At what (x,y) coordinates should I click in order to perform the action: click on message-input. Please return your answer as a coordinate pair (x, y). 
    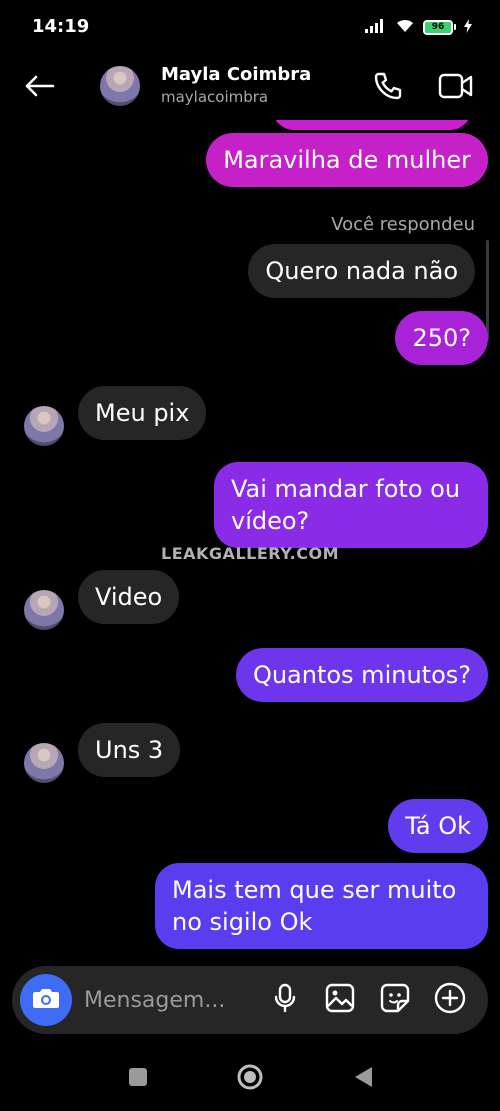
    Looking at the image, I should click on (174, 1000).